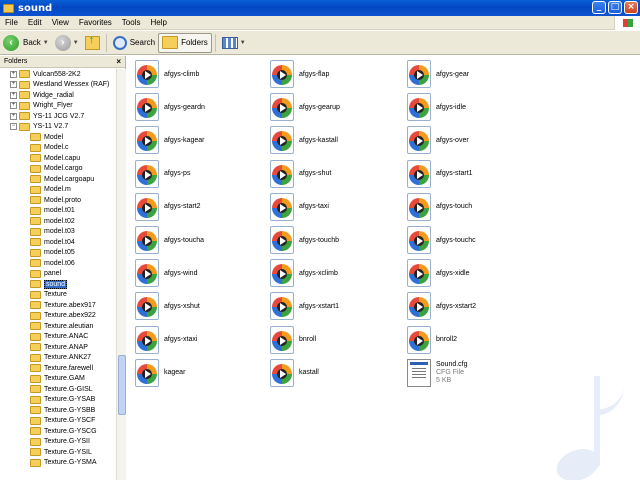 Image resolution: width=640 pixels, height=480 pixels. I want to click on menu-file: File, so click(11, 22).